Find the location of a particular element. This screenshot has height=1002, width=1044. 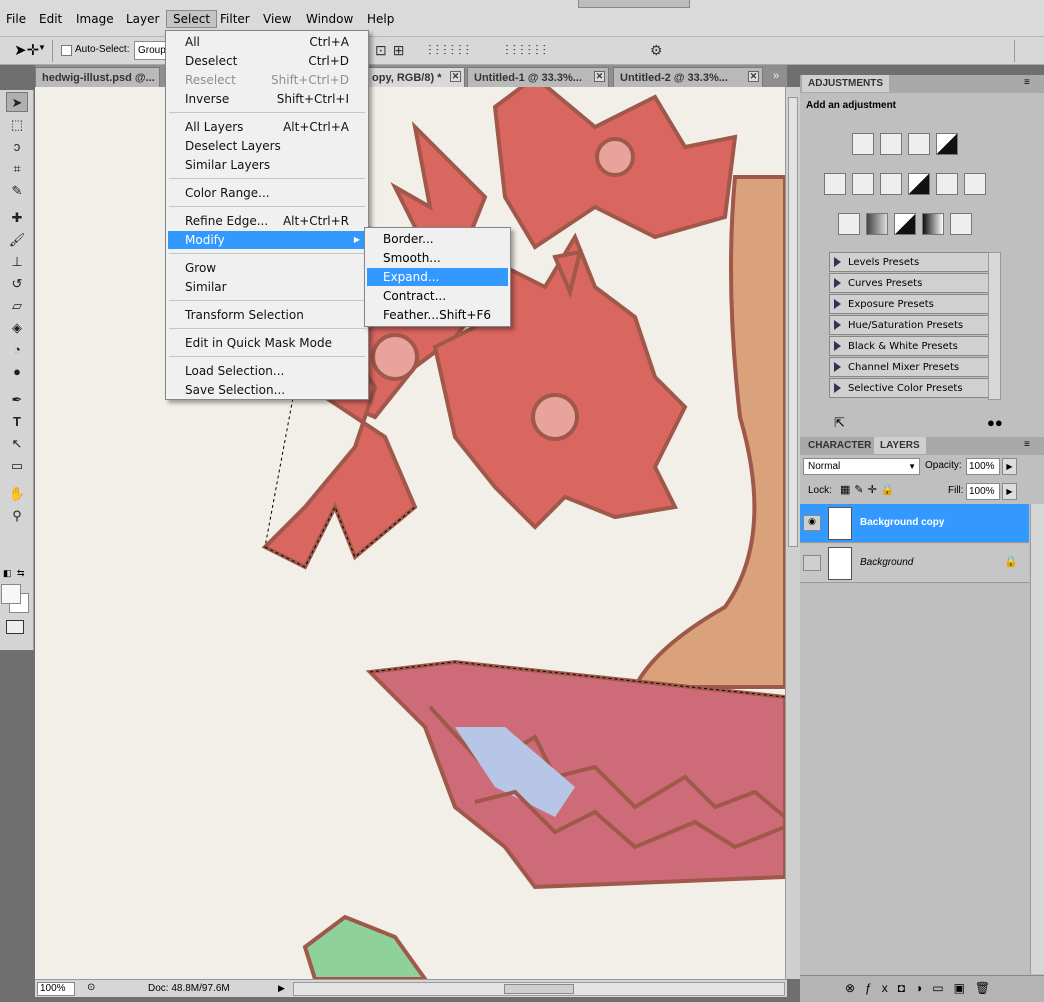

menu-item-transform-selection: Transform Selection is located at coordinates (267, 315).